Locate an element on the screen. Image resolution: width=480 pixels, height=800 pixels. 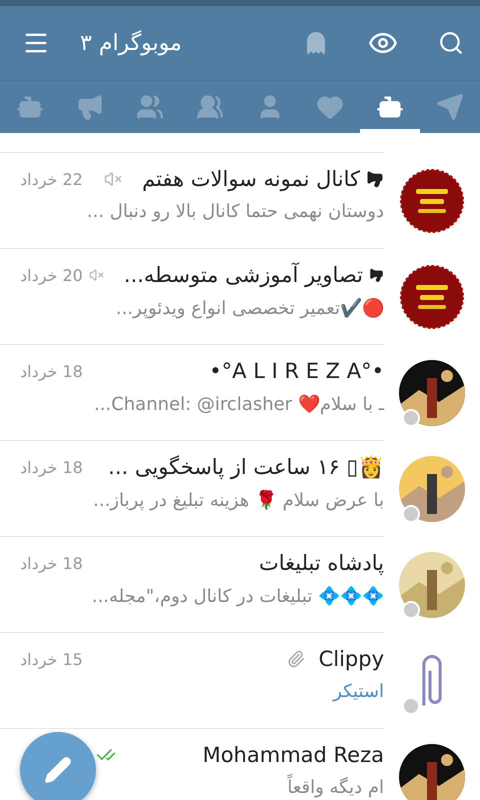
megaphone-icon is located at coordinates (90, 107).